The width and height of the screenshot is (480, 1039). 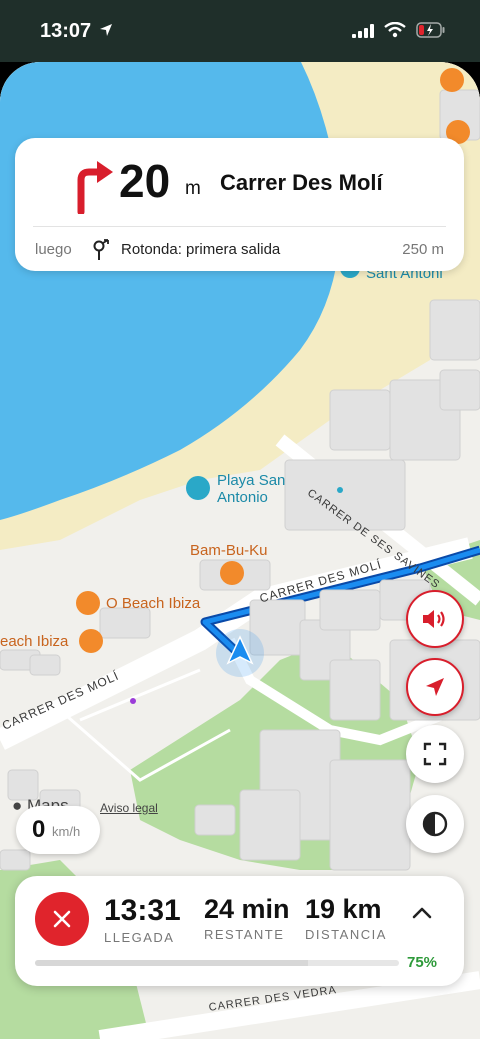 What do you see at coordinates (423, 249) in the screenshot?
I see `next-distance: 250 m` at bounding box center [423, 249].